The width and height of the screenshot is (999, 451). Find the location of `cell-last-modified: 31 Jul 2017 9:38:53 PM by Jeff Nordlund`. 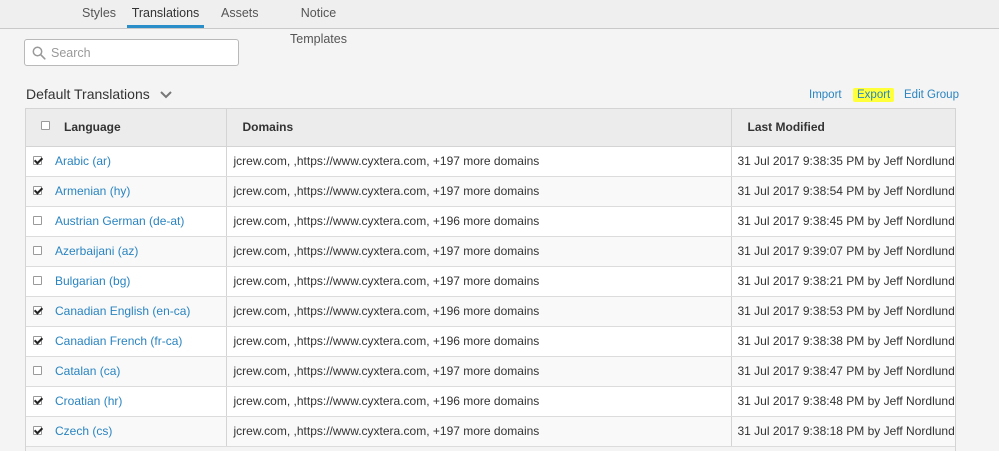

cell-last-modified: 31 Jul 2017 9:38:53 PM by Jeff Nordlund is located at coordinates (843, 311).